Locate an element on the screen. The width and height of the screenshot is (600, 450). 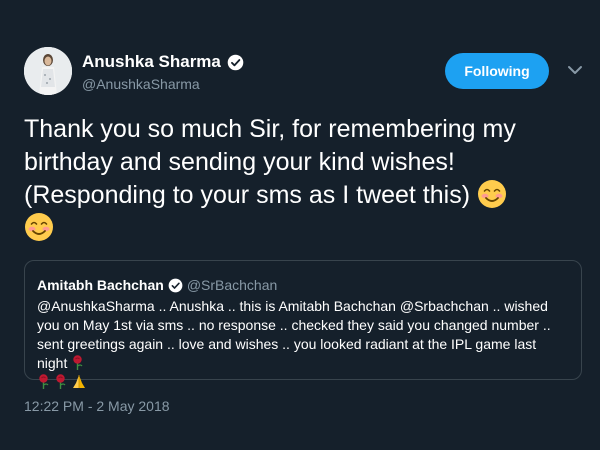
avatar is located at coordinates (48, 71).